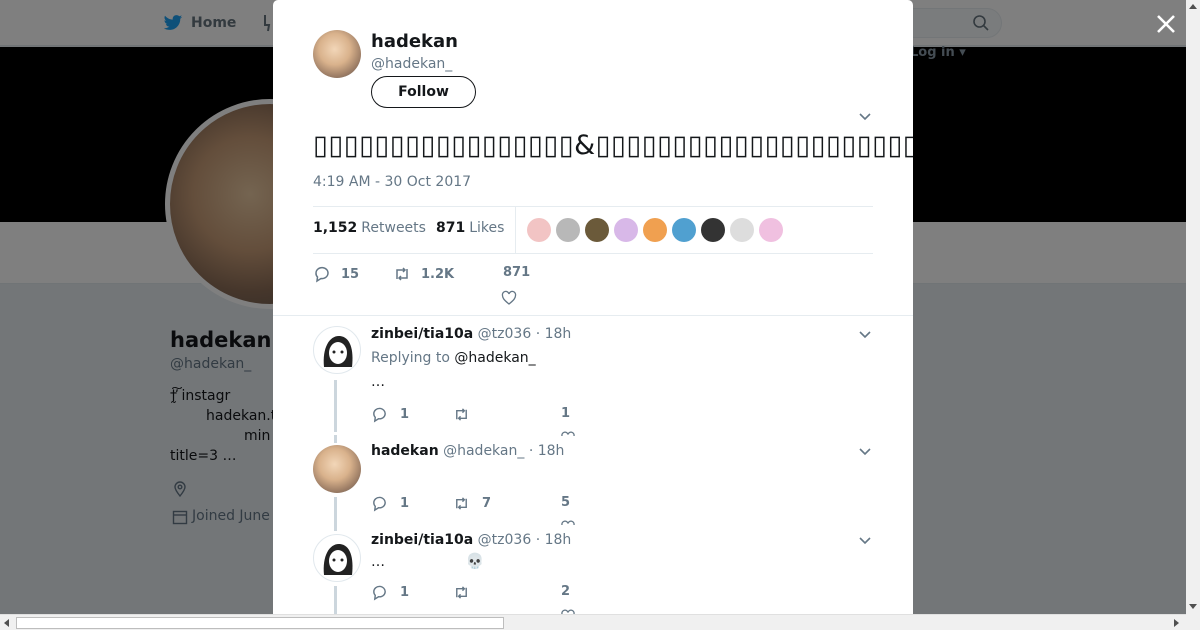 This screenshot has height=630, width=1200. Describe the element at coordinates (335, 228) in the screenshot. I see `retweets-count: 1,152` at that location.